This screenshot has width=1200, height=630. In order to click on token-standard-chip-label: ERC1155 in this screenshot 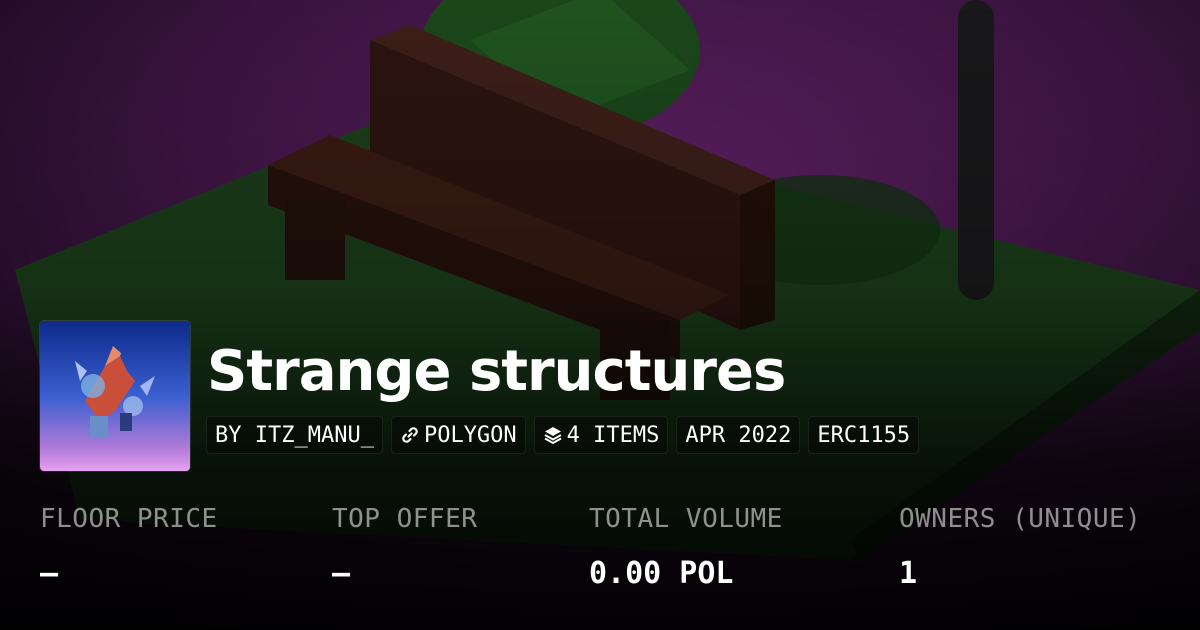, I will do `click(864, 435)`.